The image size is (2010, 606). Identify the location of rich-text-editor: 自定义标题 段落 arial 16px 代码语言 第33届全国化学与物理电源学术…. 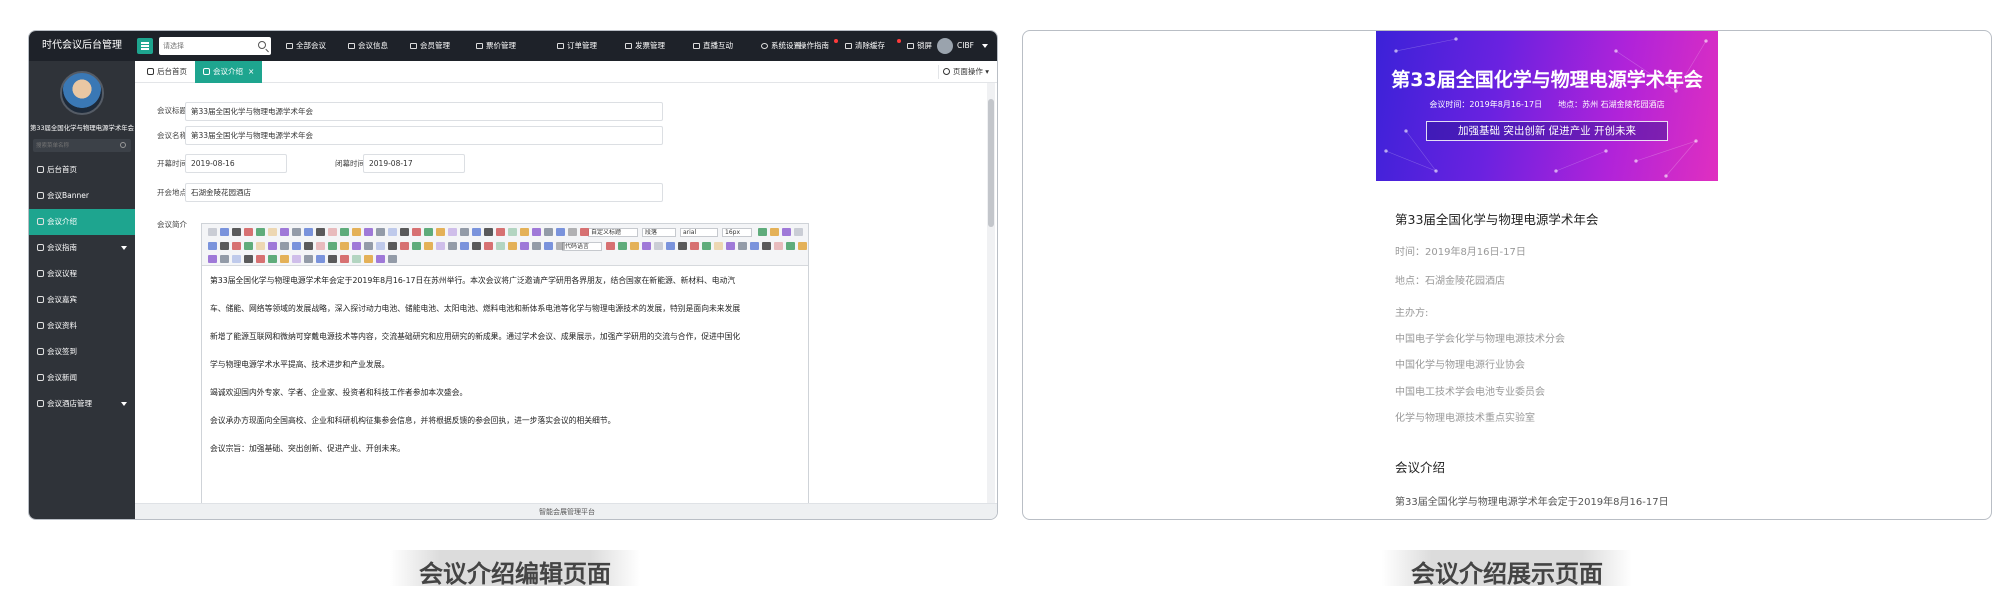
(505, 367).